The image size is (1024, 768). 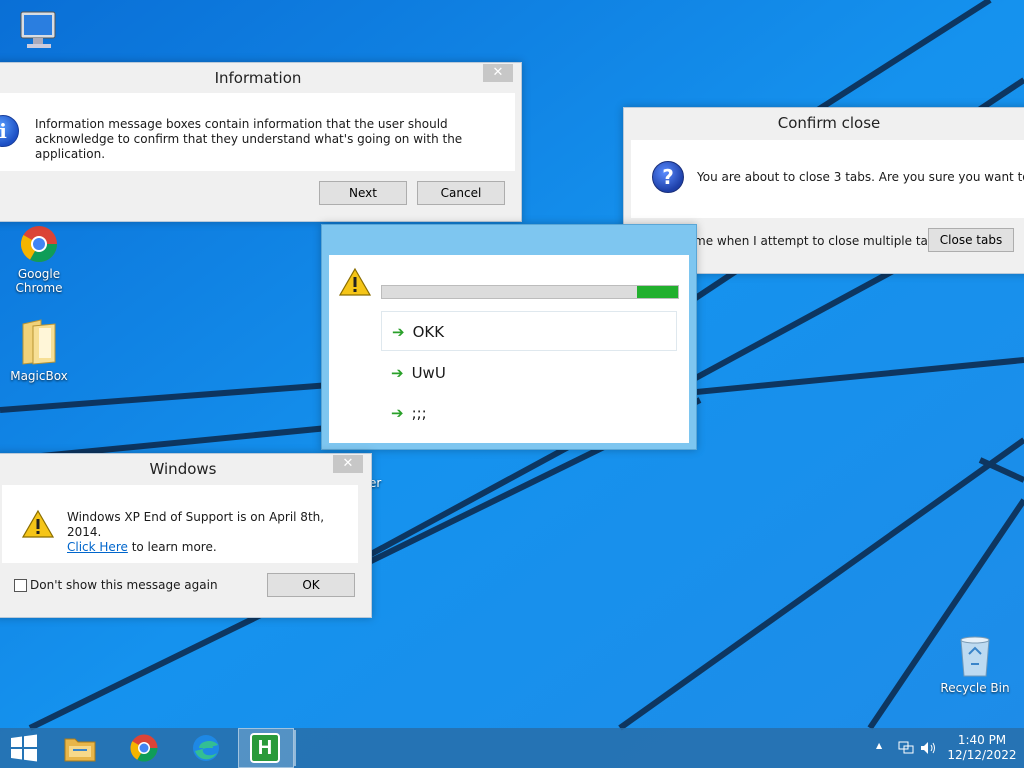 I want to click on dont-show-label: Don't show this message again, so click(x=124, y=585).